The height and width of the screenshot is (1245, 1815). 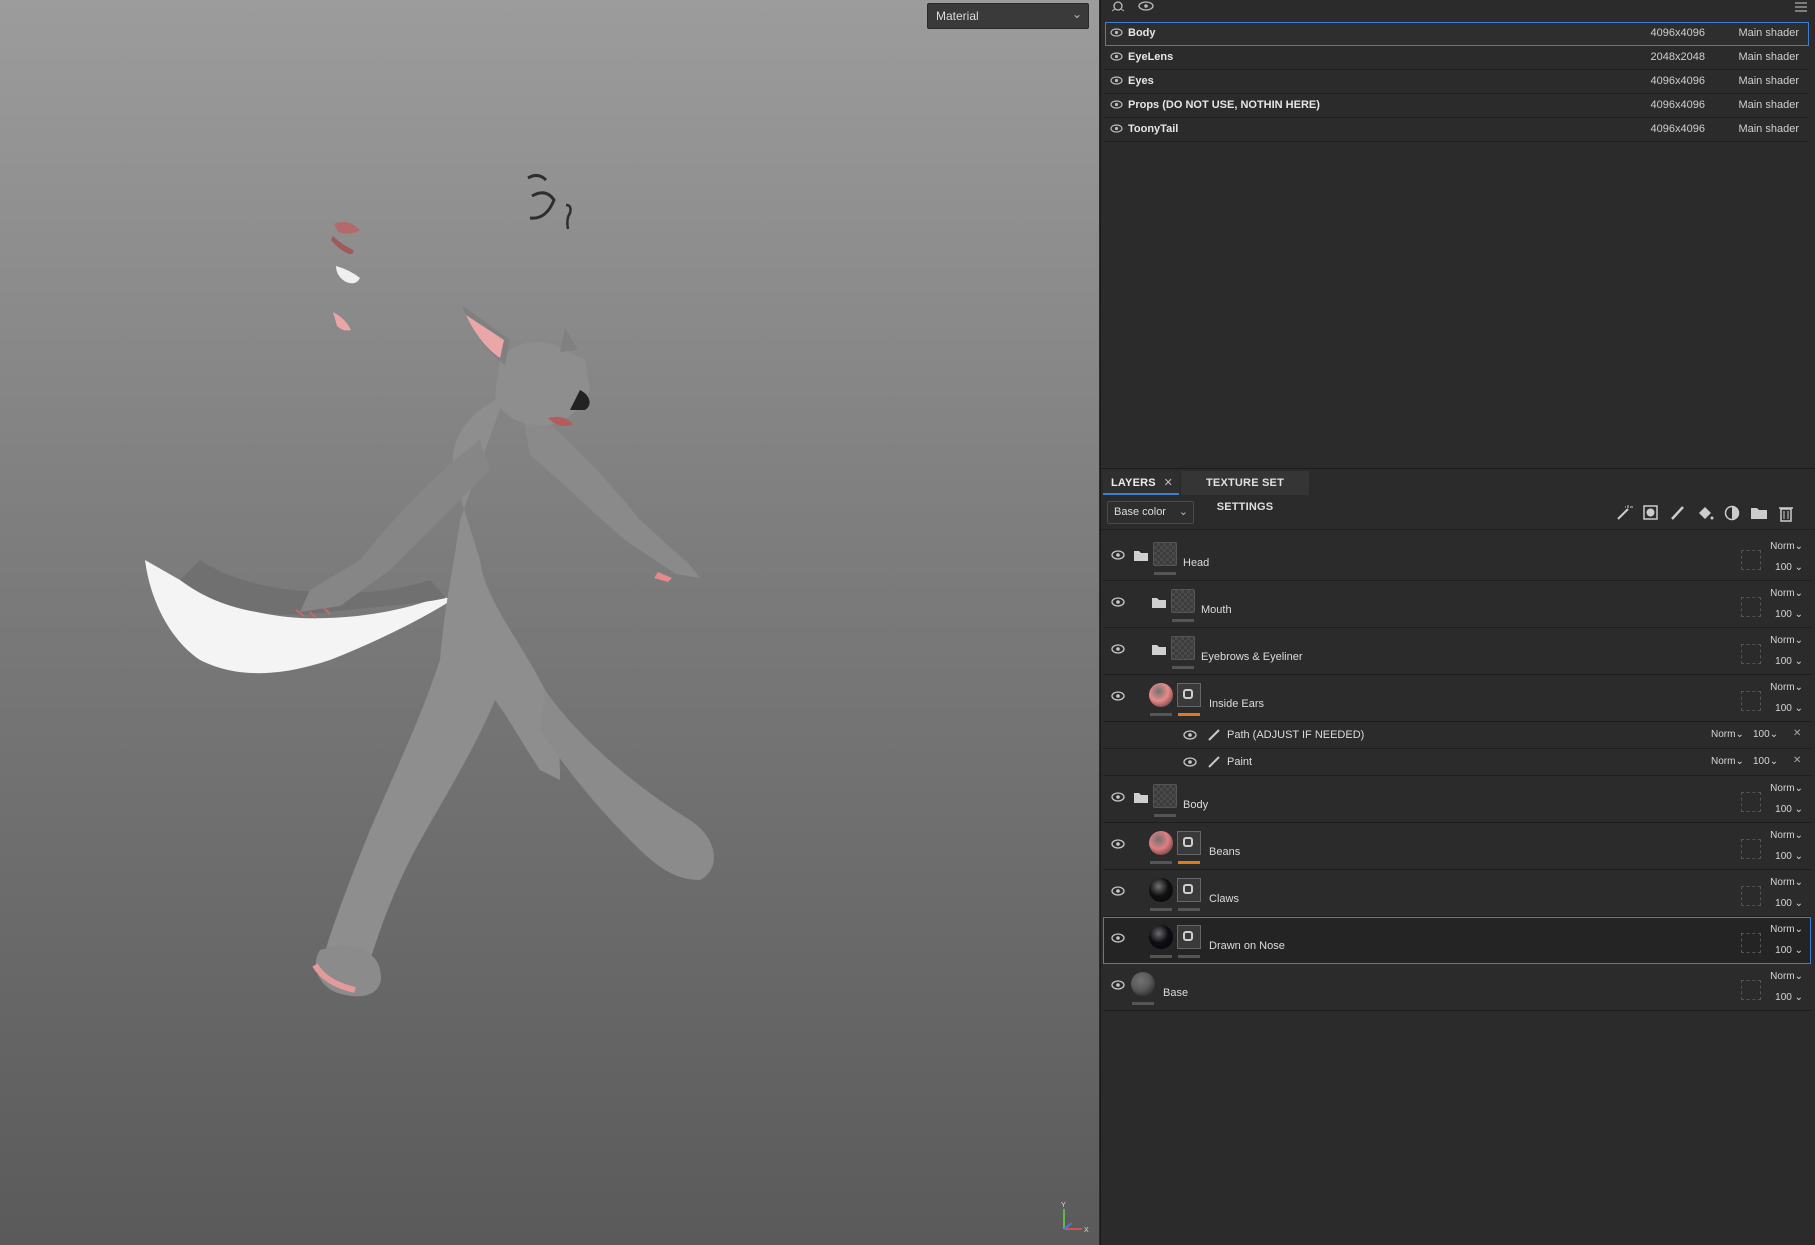 I want to click on layer-row: Claws Norm⌄ 100 ⌄, so click(x=1457, y=893).